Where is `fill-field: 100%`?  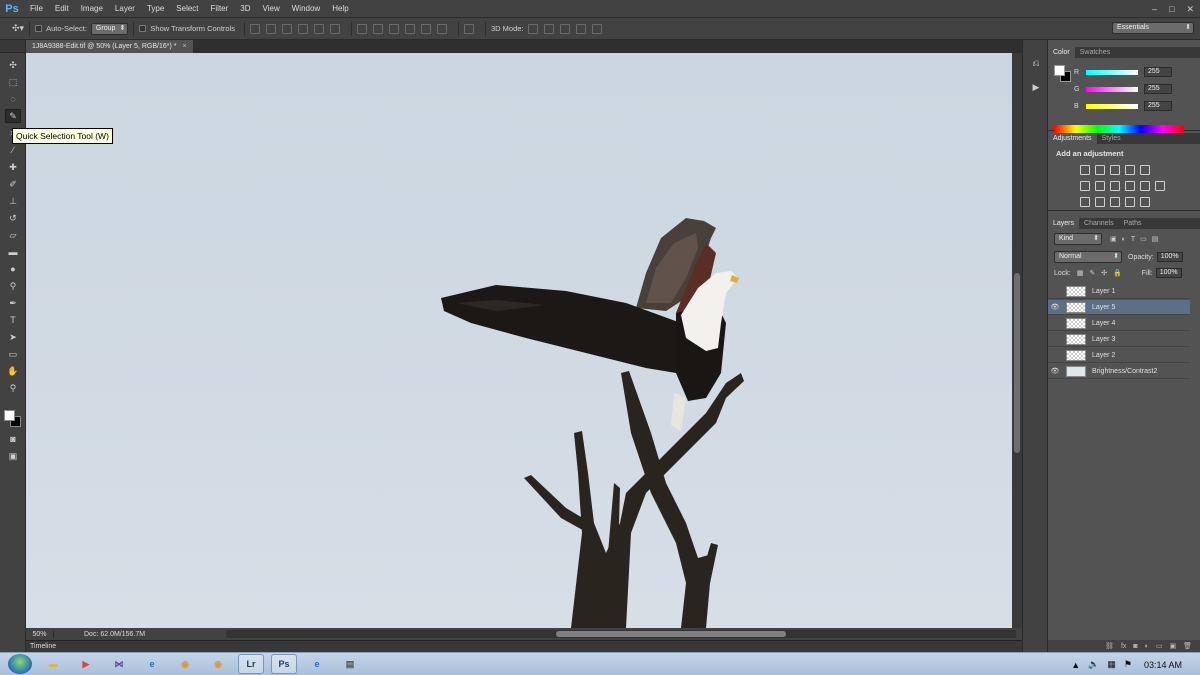 fill-field: 100% is located at coordinates (1168, 273).